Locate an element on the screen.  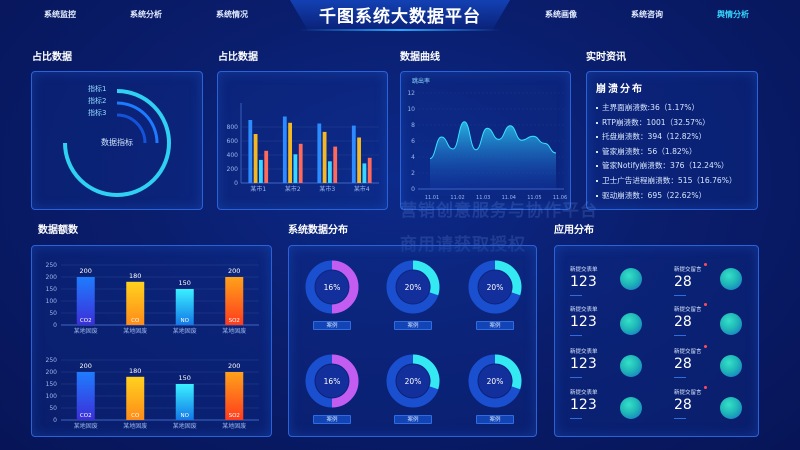
nav-item-system-monitor: 系统监控 is located at coordinates (60, 14).